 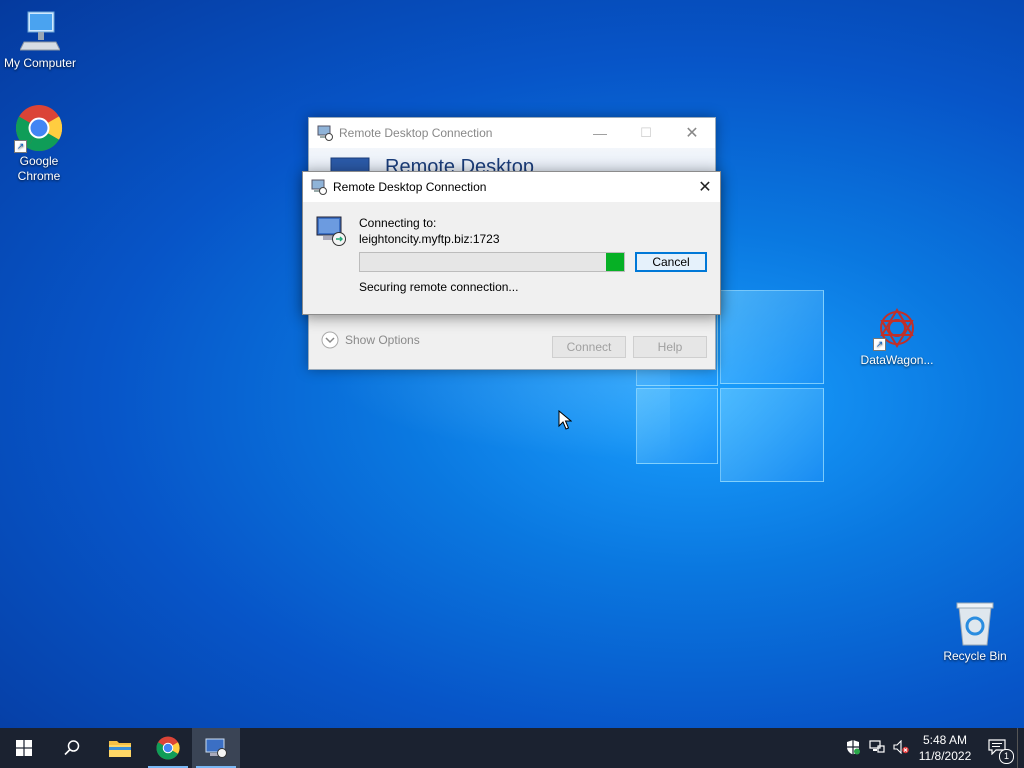 What do you see at coordinates (39, 168) in the screenshot?
I see `desktop-icon-label: Google Chrome` at bounding box center [39, 168].